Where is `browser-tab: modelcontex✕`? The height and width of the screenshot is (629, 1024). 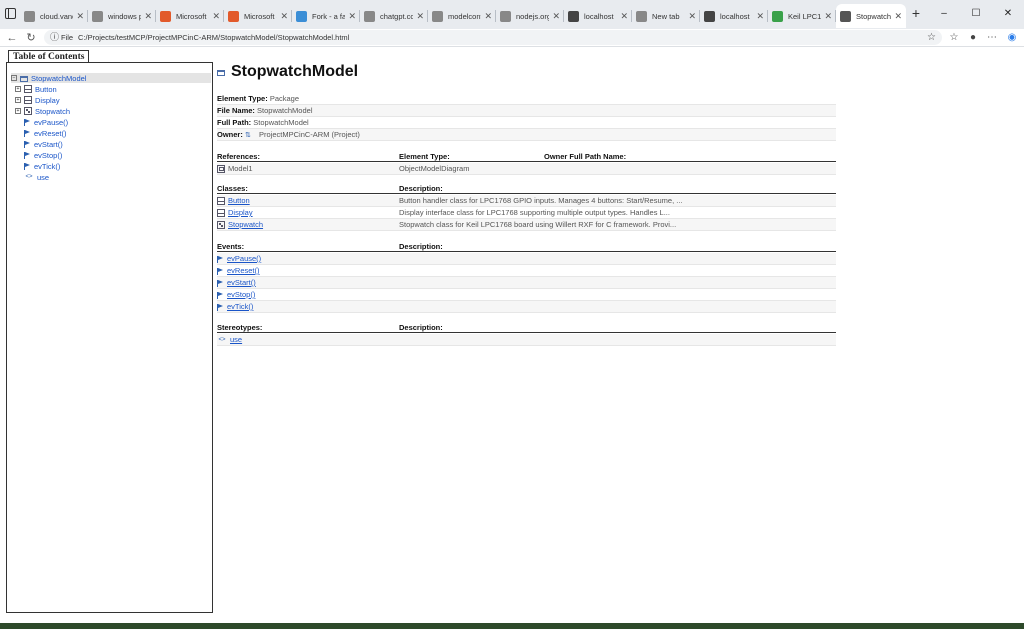
browser-tab: modelcontex✕ is located at coordinates (462, 16).